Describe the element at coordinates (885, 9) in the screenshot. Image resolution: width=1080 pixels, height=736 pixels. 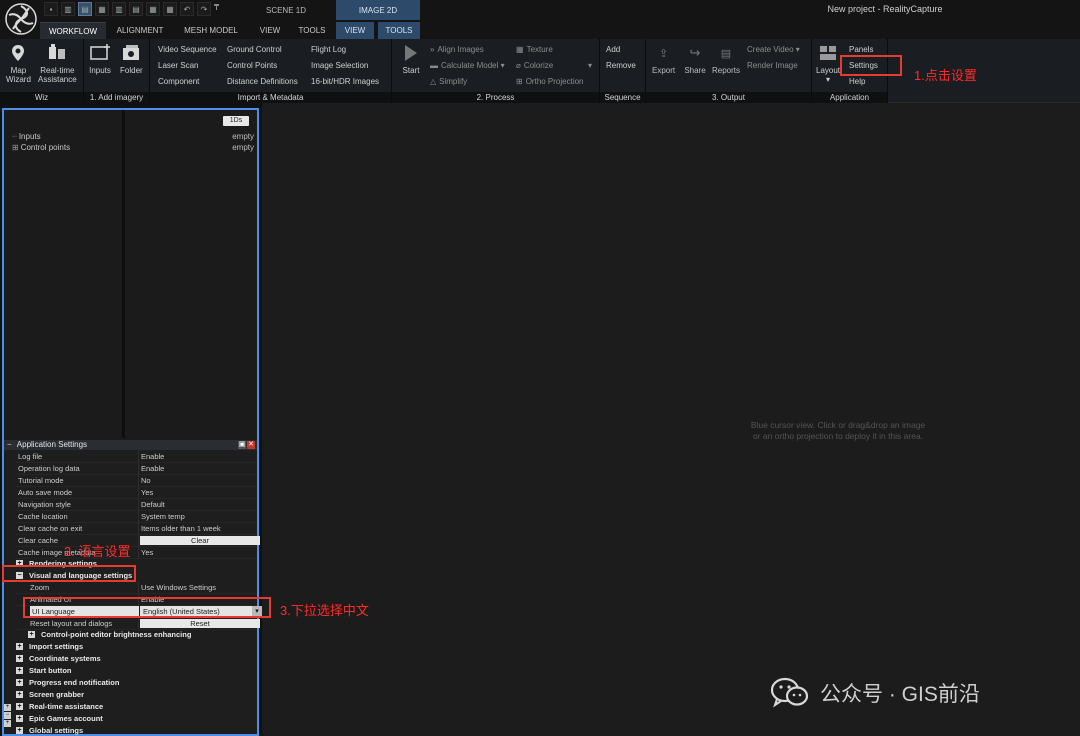
I see `window-title: New project - RealityCapture` at that location.